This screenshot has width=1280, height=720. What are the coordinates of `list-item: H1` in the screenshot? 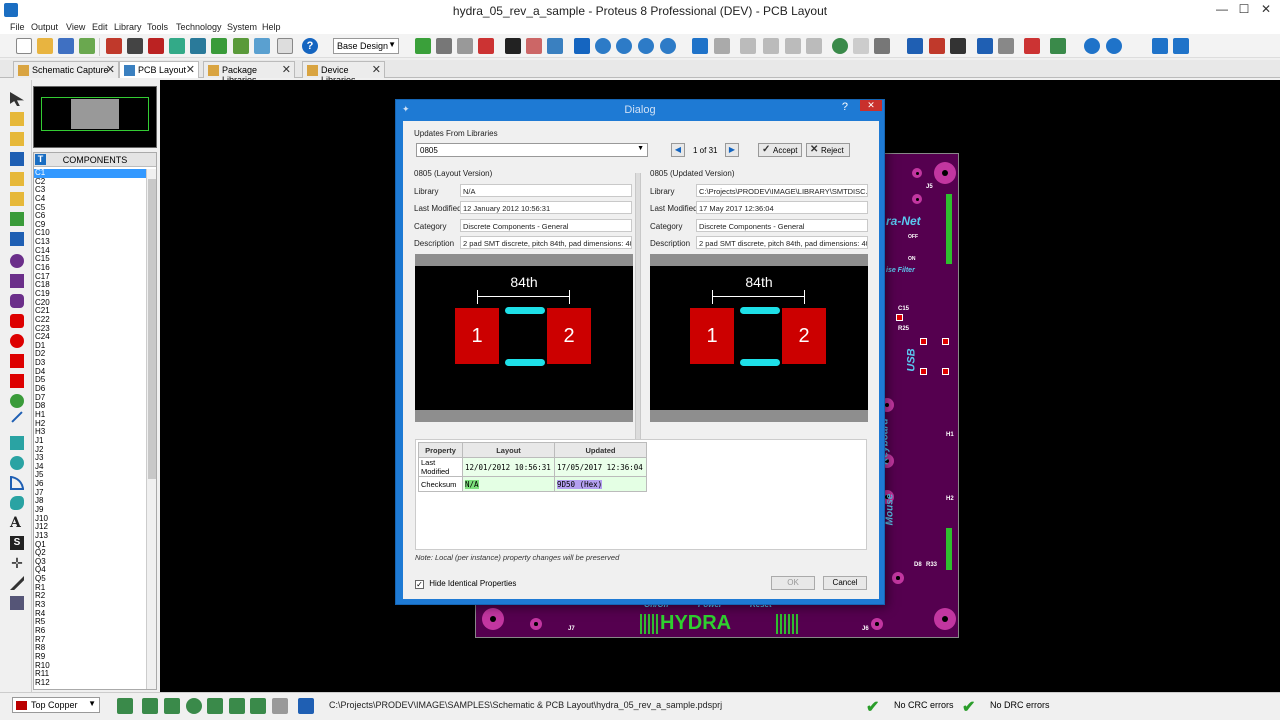 It's located at (90, 415).